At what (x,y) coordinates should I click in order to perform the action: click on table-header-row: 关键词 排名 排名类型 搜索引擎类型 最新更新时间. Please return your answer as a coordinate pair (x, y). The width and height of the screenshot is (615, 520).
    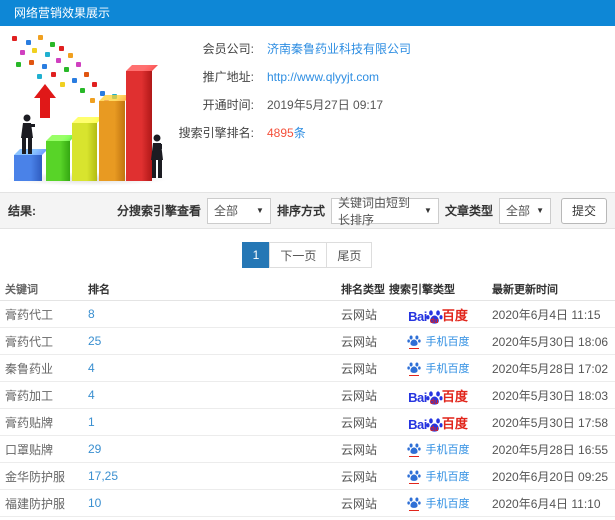
    Looking at the image, I should click on (307, 289).